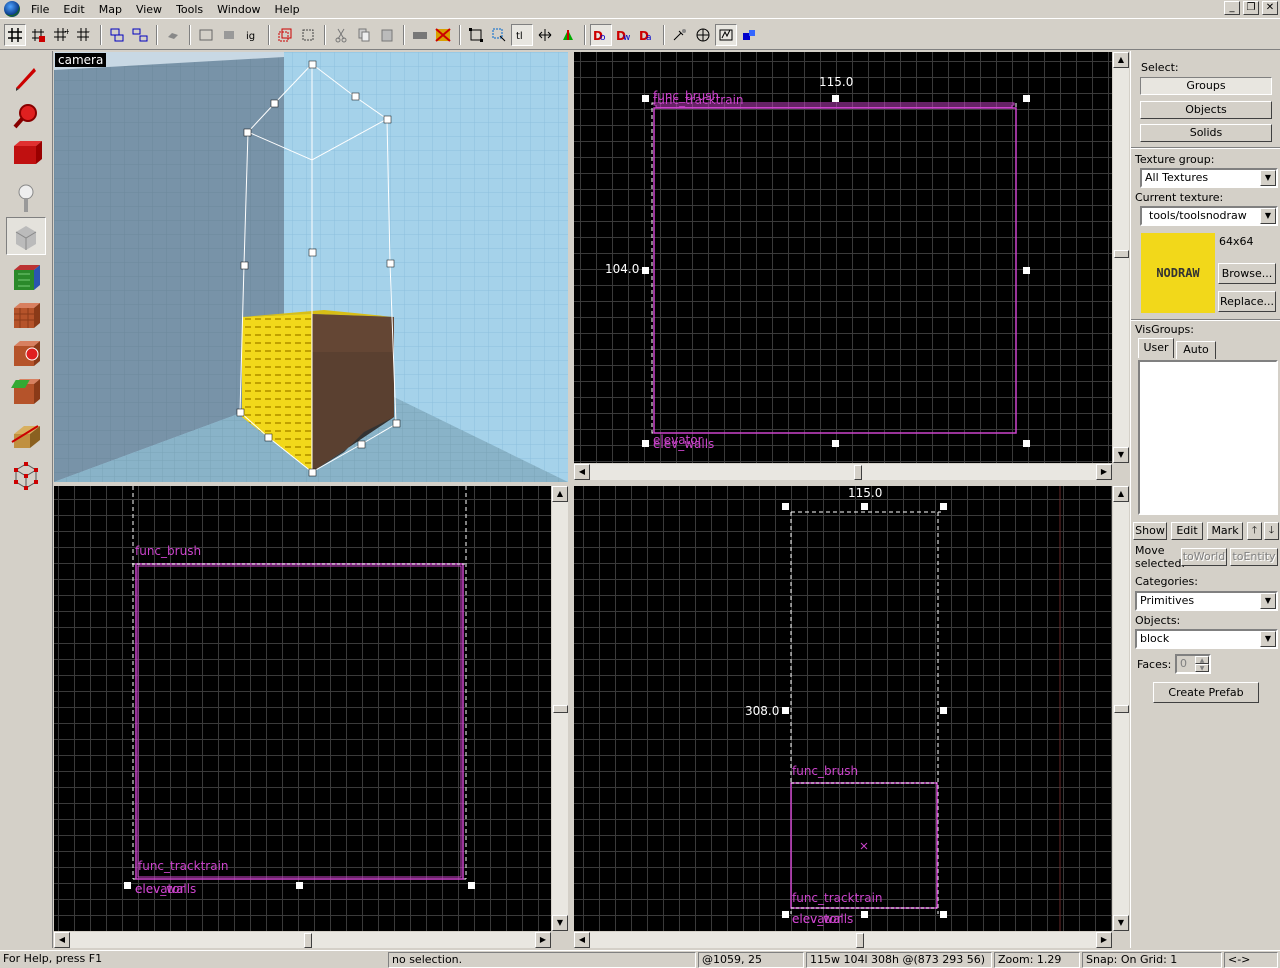  Describe the element at coordinates (341, 35) in the screenshot. I see `copy-icon` at that location.